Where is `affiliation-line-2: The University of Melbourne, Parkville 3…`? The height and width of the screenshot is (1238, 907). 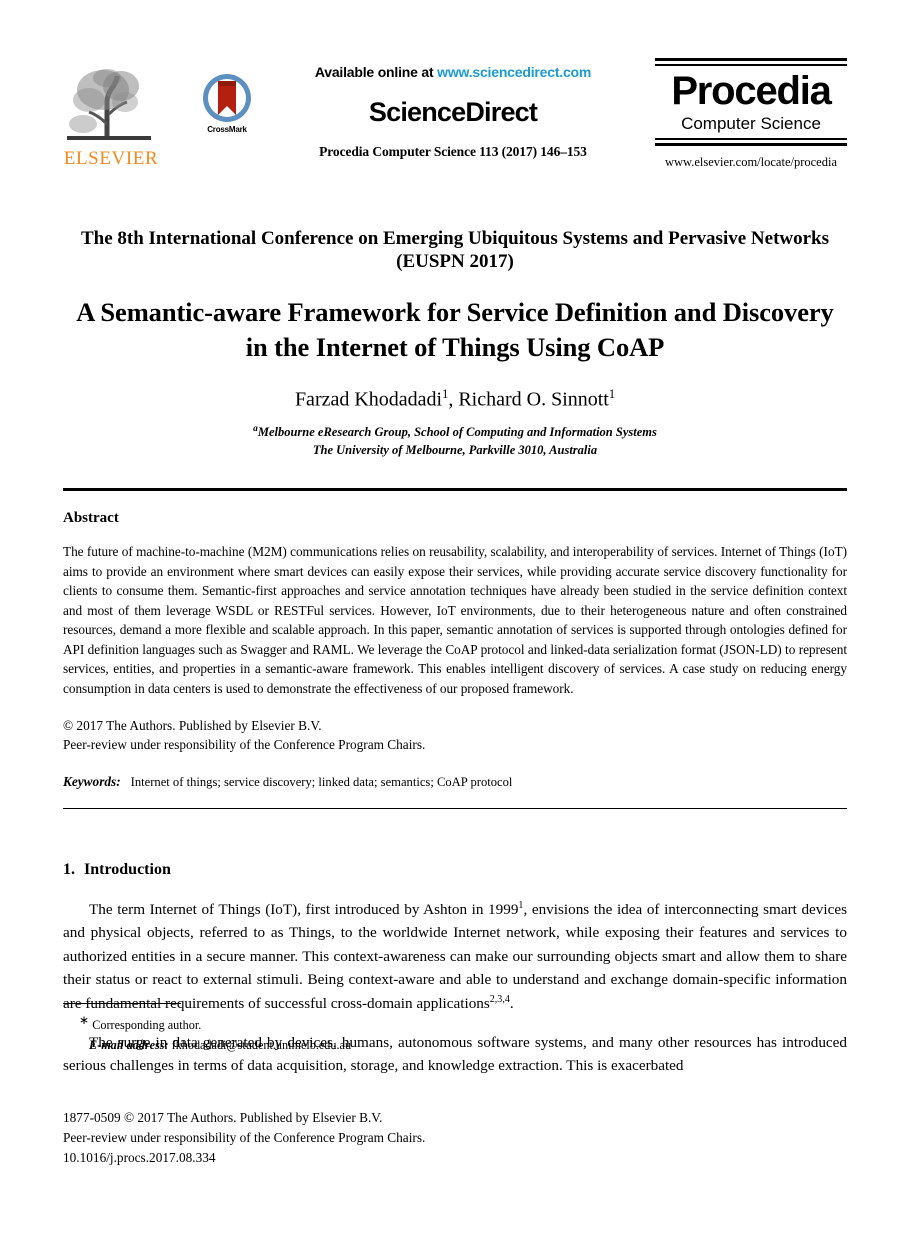
affiliation-line-2: The University of Melbourne, Parkville 3… is located at coordinates (455, 450).